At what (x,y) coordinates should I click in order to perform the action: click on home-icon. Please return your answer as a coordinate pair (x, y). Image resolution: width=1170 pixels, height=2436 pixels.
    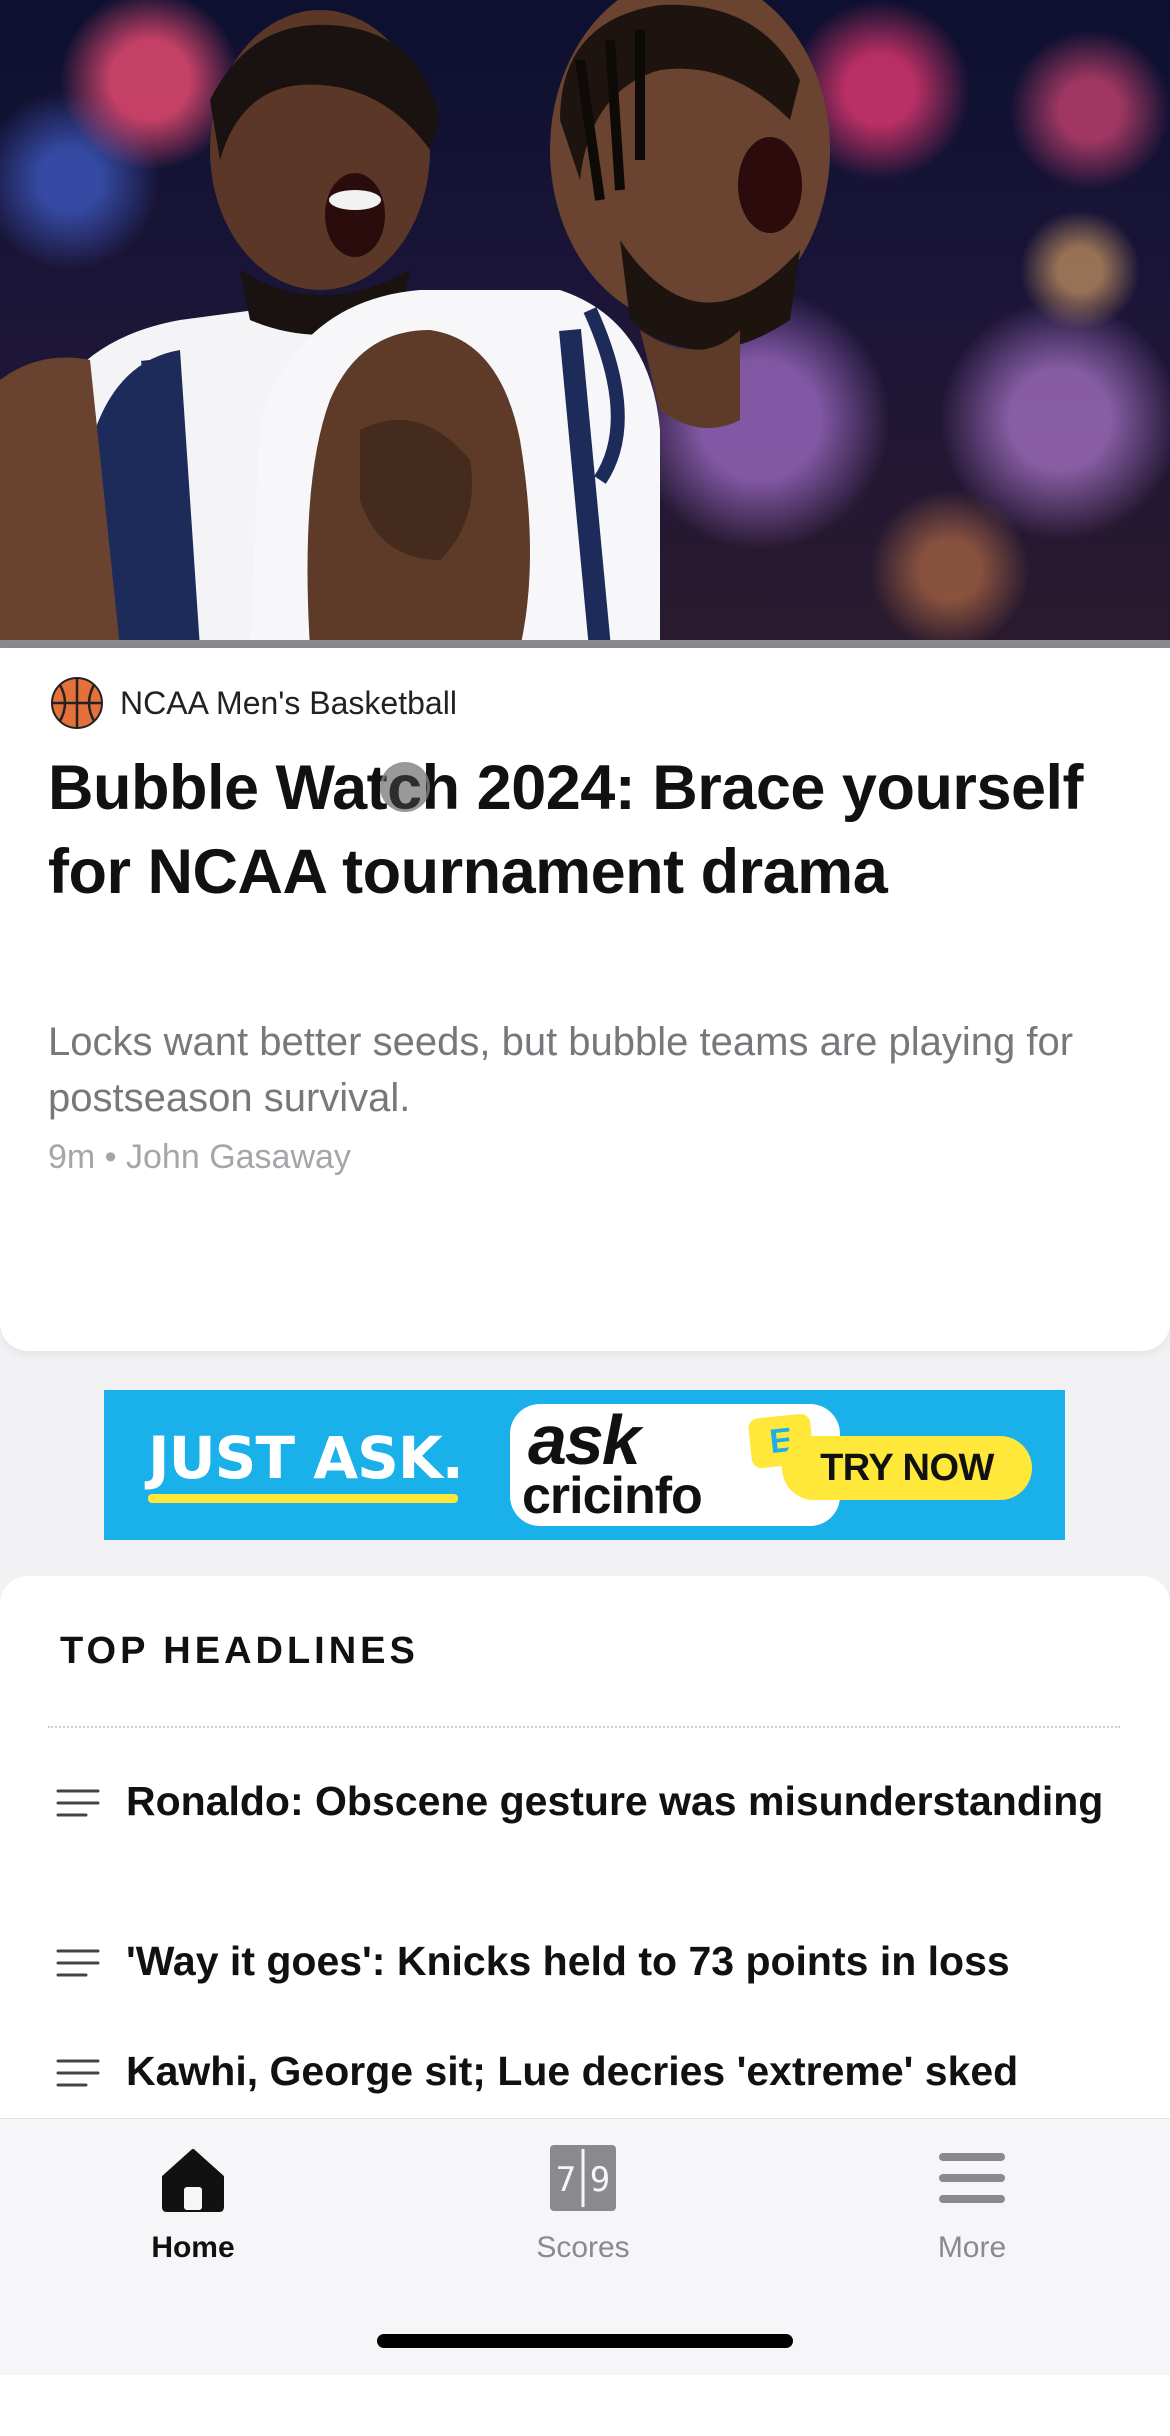
    Looking at the image, I should click on (193, 2180).